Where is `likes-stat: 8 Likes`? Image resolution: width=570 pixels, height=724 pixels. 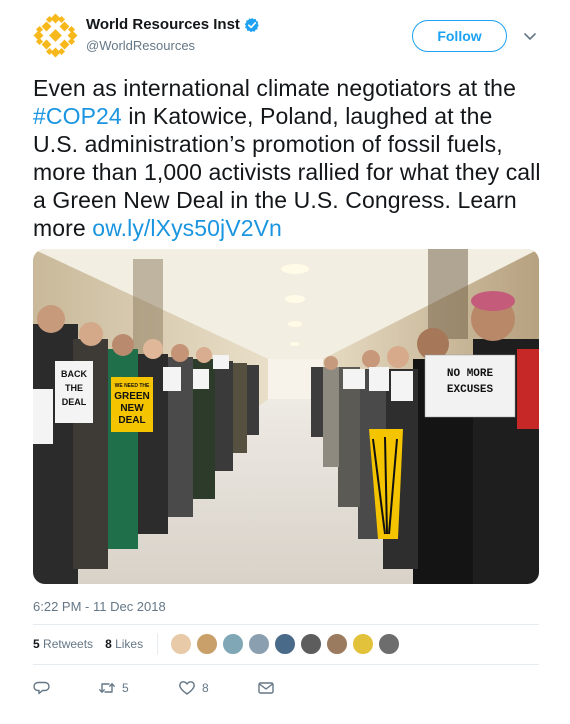 likes-stat: 8 Likes is located at coordinates (124, 644).